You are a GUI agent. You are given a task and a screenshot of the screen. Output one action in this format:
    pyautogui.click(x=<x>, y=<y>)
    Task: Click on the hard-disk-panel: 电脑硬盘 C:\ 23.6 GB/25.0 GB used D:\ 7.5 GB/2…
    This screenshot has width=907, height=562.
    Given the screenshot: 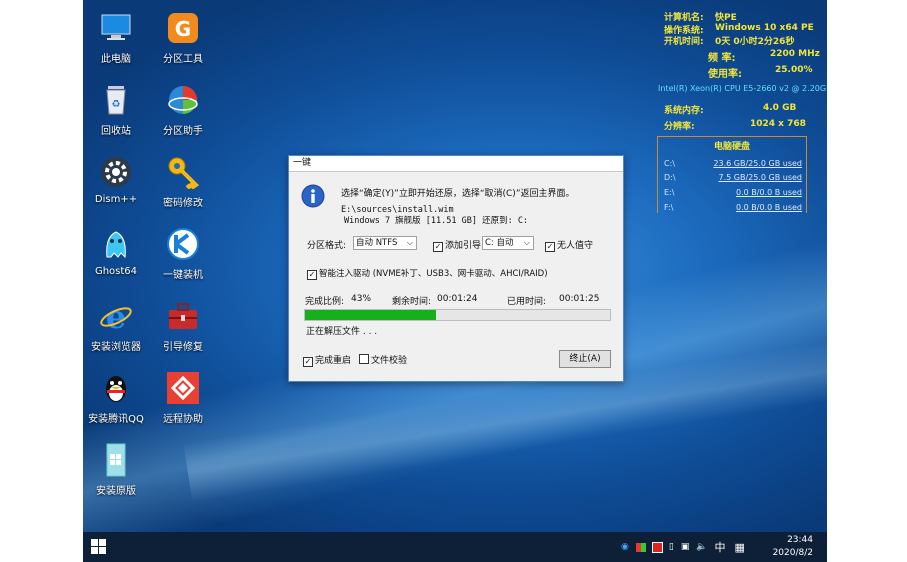 What is the action you would take?
    pyautogui.click(x=732, y=174)
    